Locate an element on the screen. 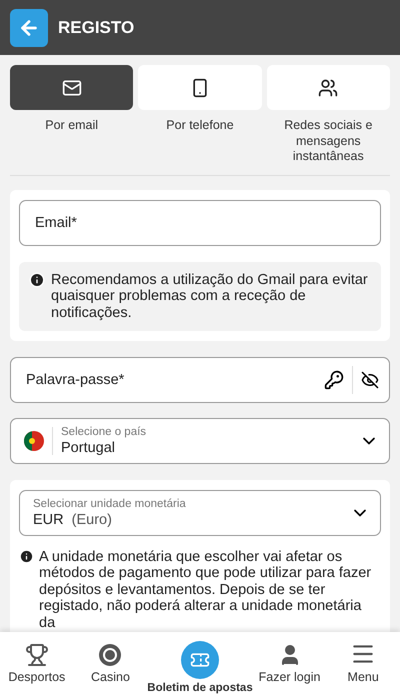  email-field-frame: Email* is located at coordinates (200, 223).